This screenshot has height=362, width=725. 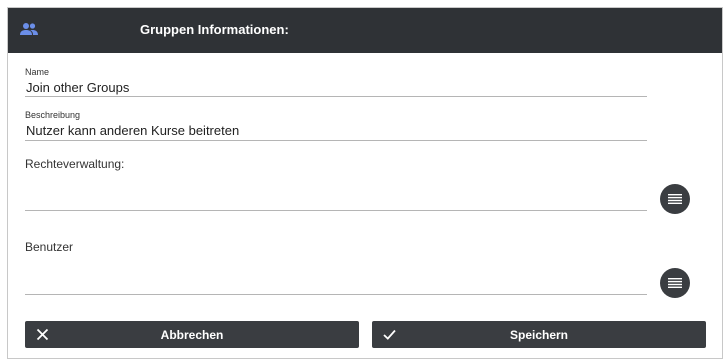 I want to click on name-field: Name Join other Groups, so click(x=336, y=82).